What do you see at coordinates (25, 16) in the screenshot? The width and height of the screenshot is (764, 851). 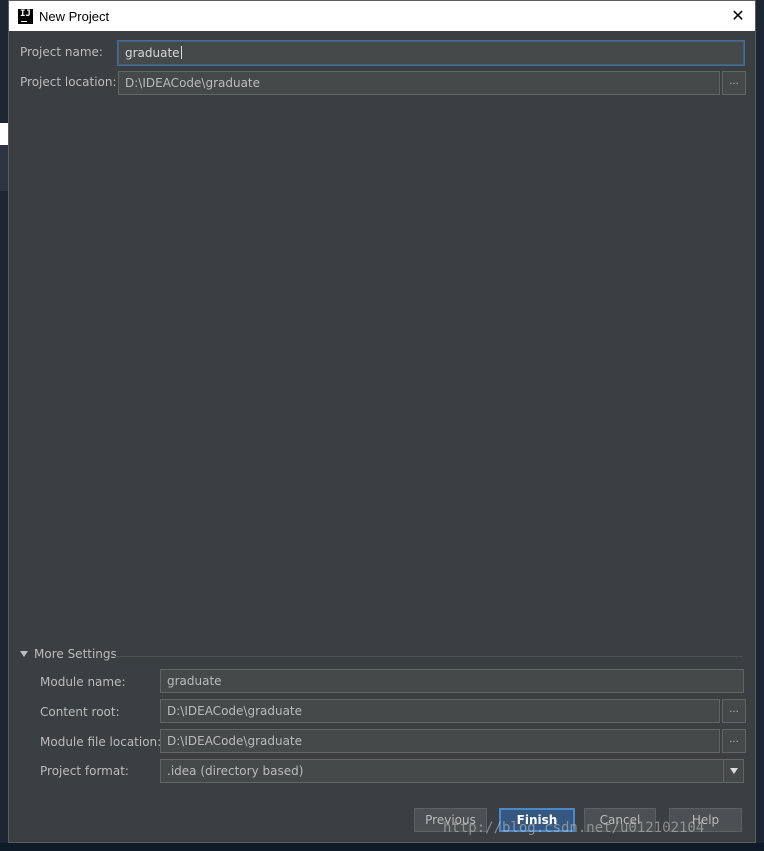 I see `intellij-icon: IJ` at bounding box center [25, 16].